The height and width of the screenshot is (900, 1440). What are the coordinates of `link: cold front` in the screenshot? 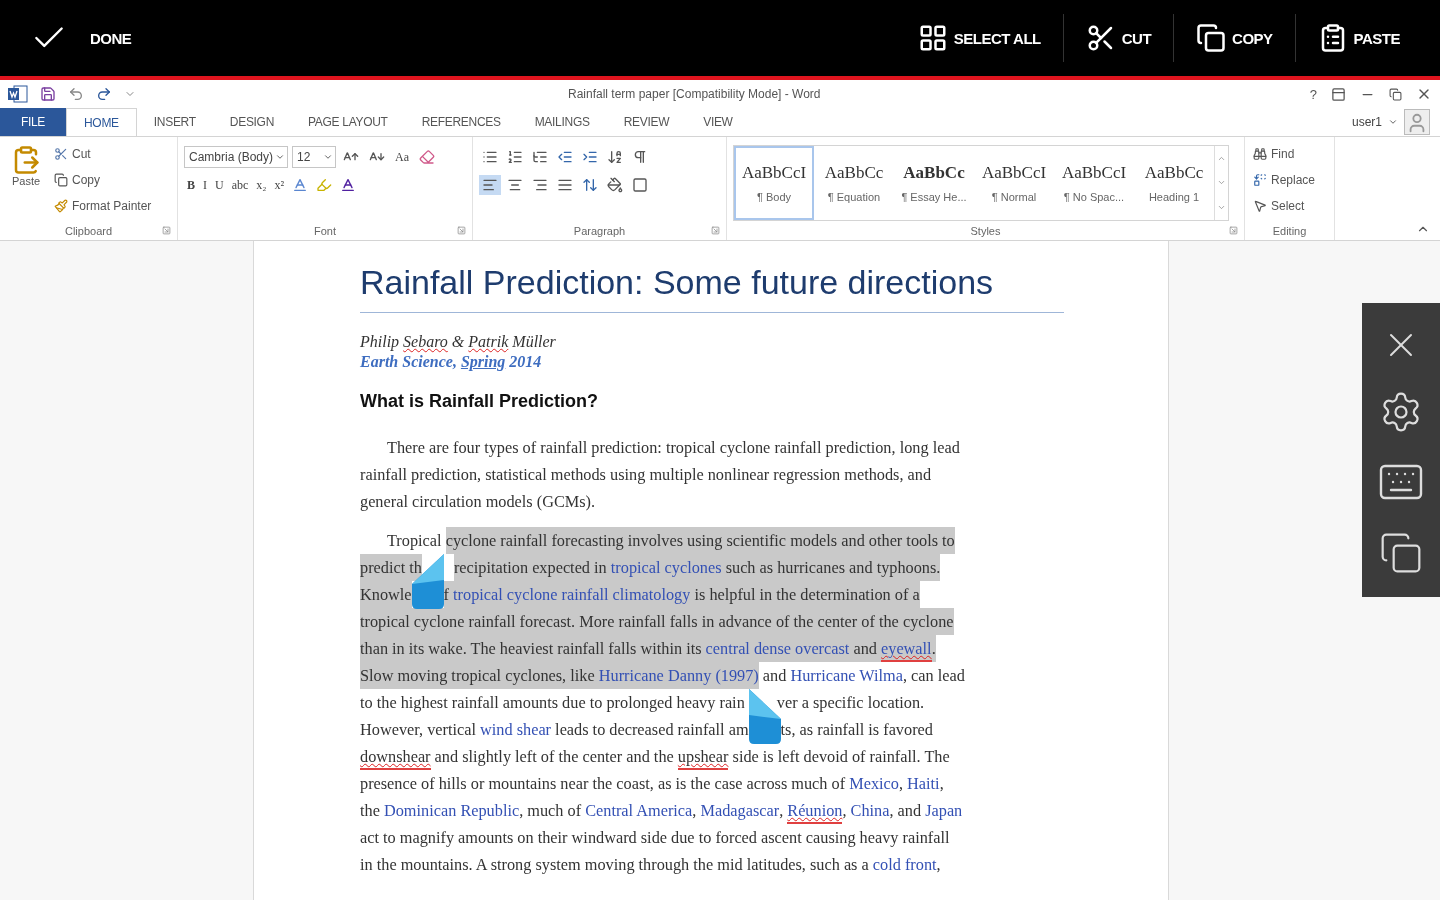 It's located at (904, 864).